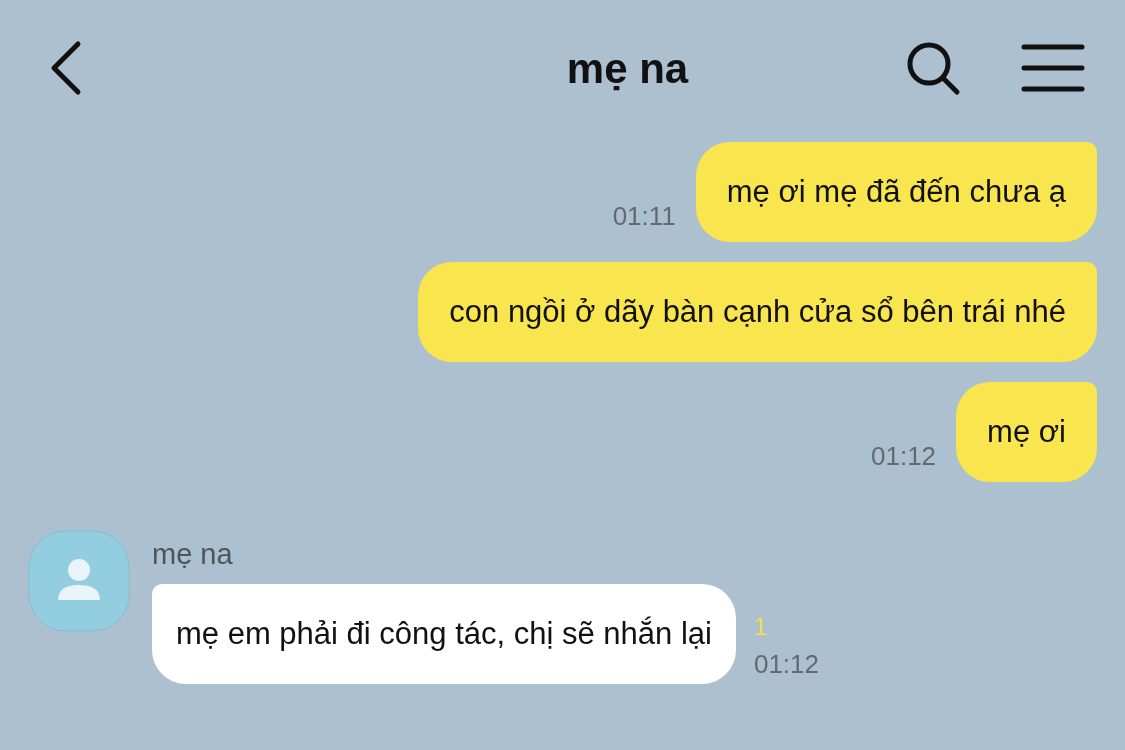 The width and height of the screenshot is (1125, 750). What do you see at coordinates (757, 312) in the screenshot?
I see `sent-message: con ngồi ở dãy bàn cạnh cửa sổ bên trái nhé` at bounding box center [757, 312].